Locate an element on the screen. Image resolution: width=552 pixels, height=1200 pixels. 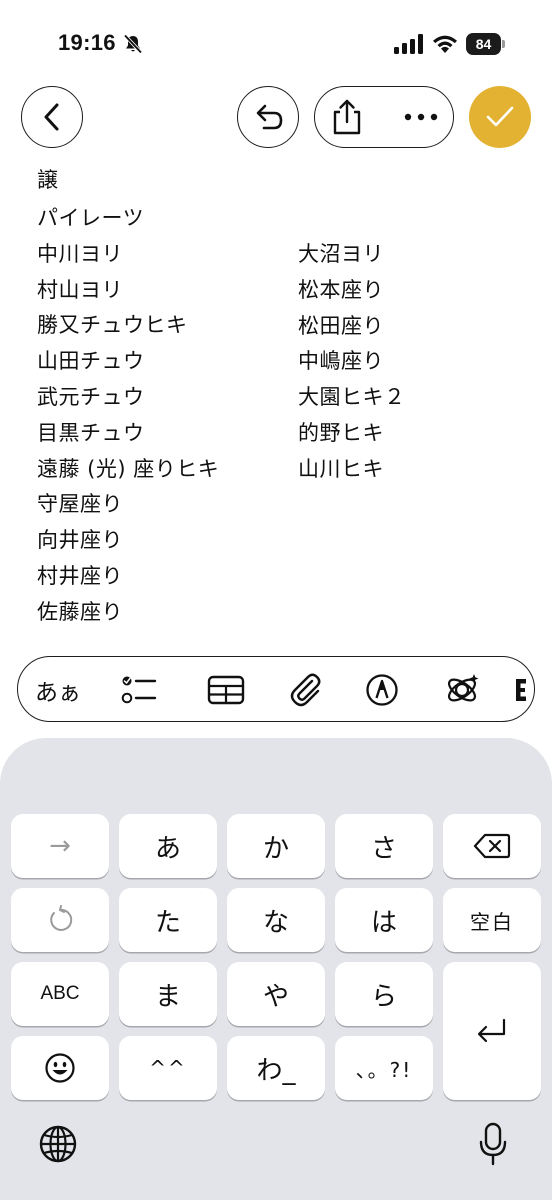
delete-key is located at coordinates (492, 846).